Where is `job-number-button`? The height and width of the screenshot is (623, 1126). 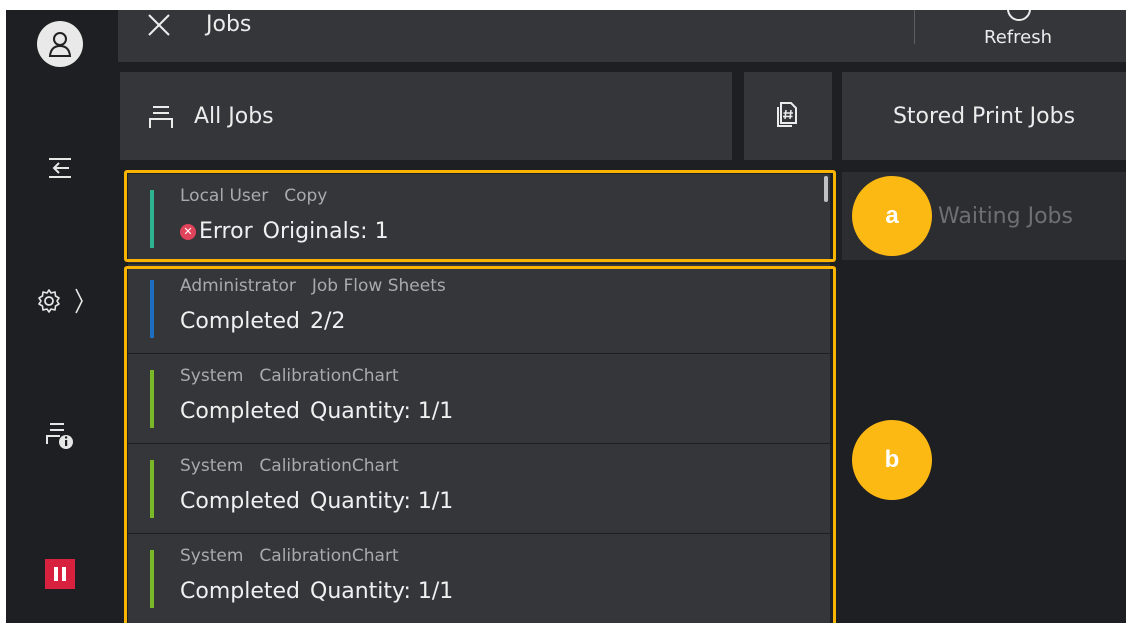
job-number-button is located at coordinates (788, 116).